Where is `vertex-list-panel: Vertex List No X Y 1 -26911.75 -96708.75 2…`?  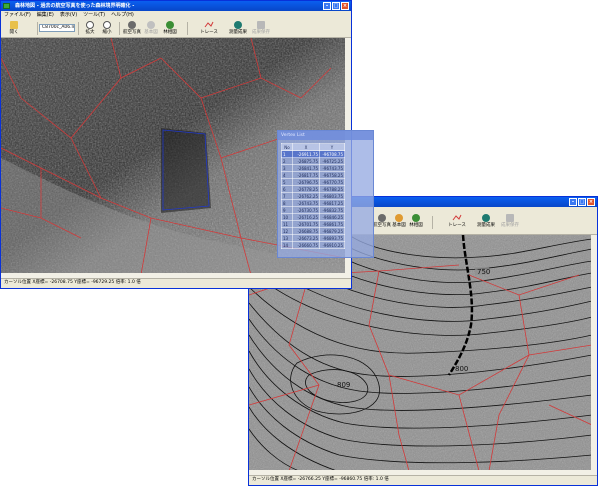 vertex-list-panel: Vertex List No X Y 1 -26911.75 -96708.75 2… is located at coordinates (325, 194).